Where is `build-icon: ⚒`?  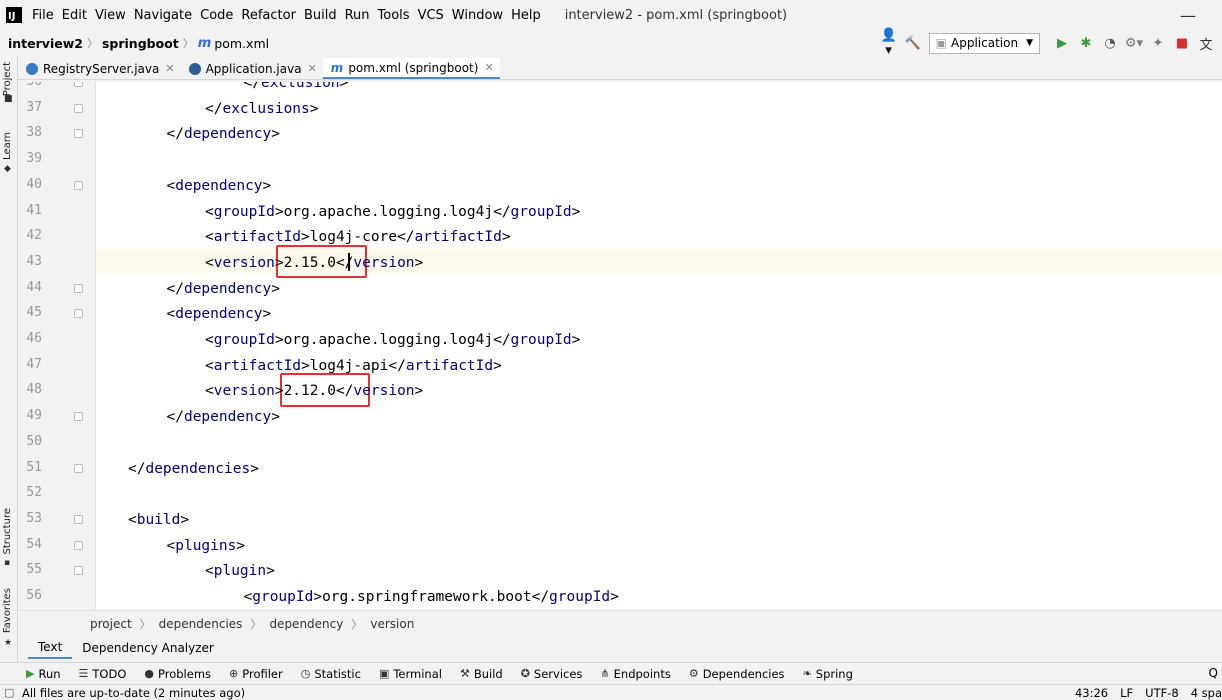
build-icon: ⚒ is located at coordinates (464, 673).